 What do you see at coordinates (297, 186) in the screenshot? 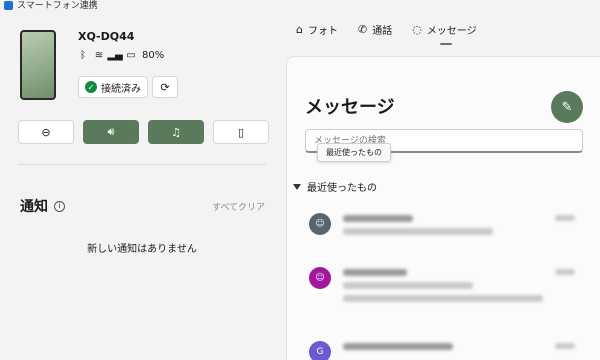
I see `chevron-down-icon` at bounding box center [297, 186].